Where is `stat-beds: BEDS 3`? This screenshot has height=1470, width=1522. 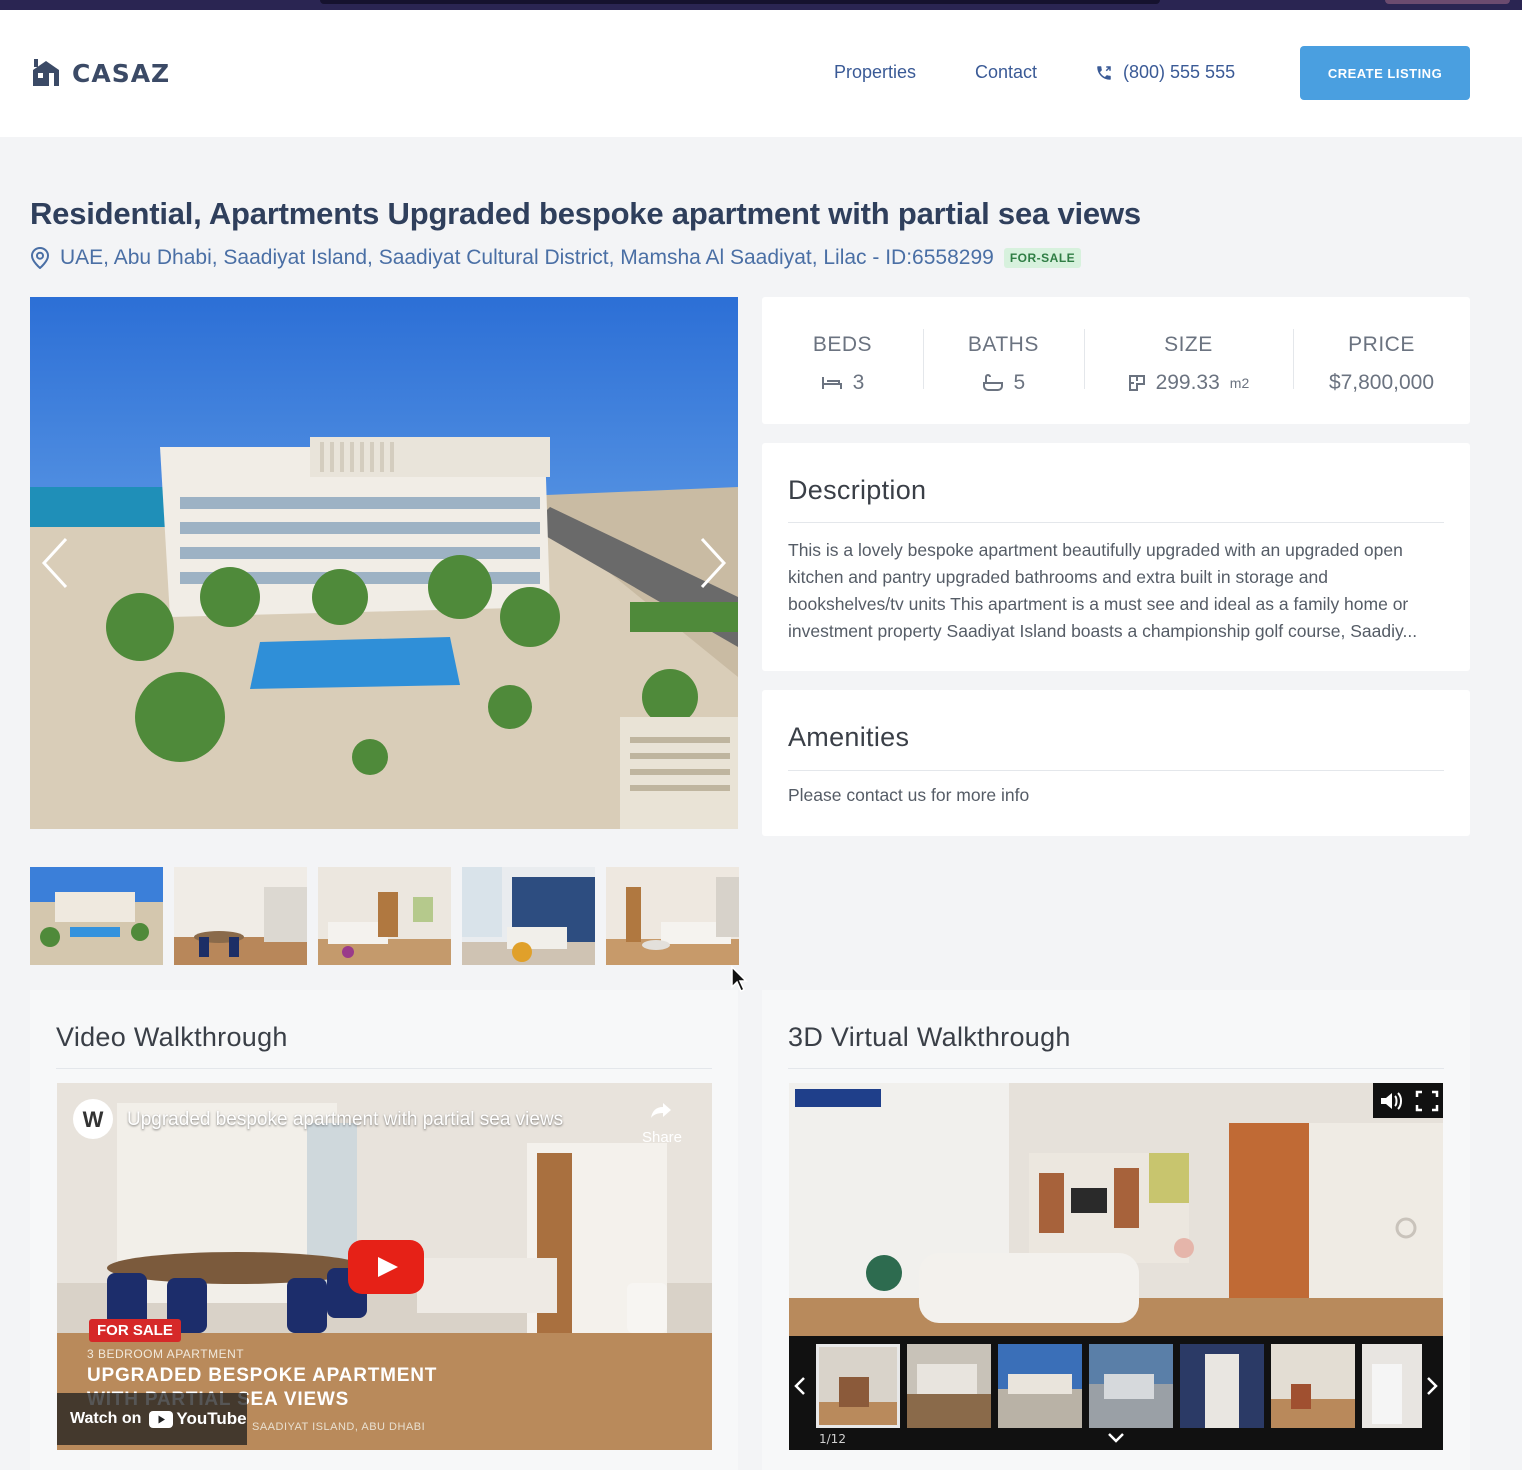
stat-beds: BEDS 3 is located at coordinates (842, 360).